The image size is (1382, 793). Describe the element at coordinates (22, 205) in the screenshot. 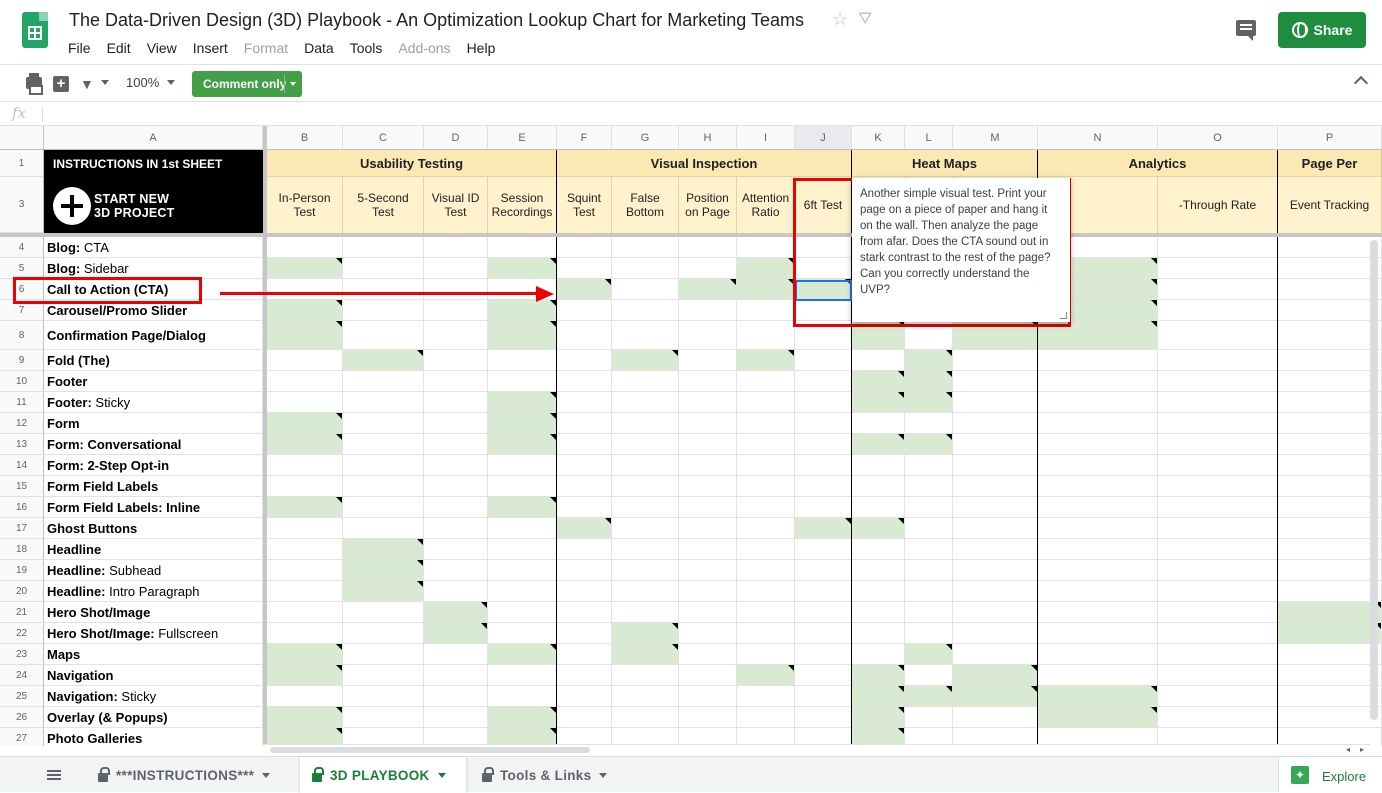

I see `row-header: 3` at that location.